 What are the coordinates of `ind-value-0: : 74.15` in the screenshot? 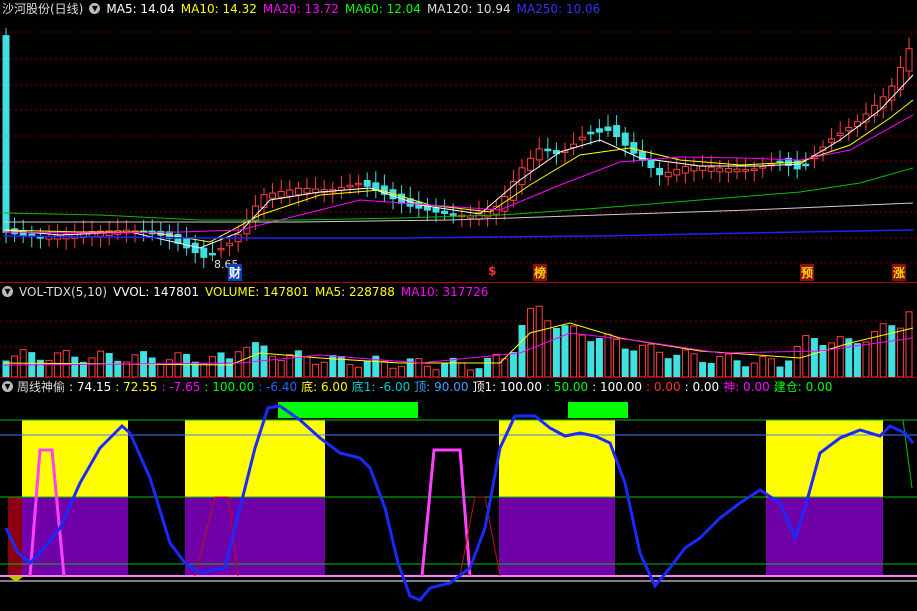 It's located at (90, 387).